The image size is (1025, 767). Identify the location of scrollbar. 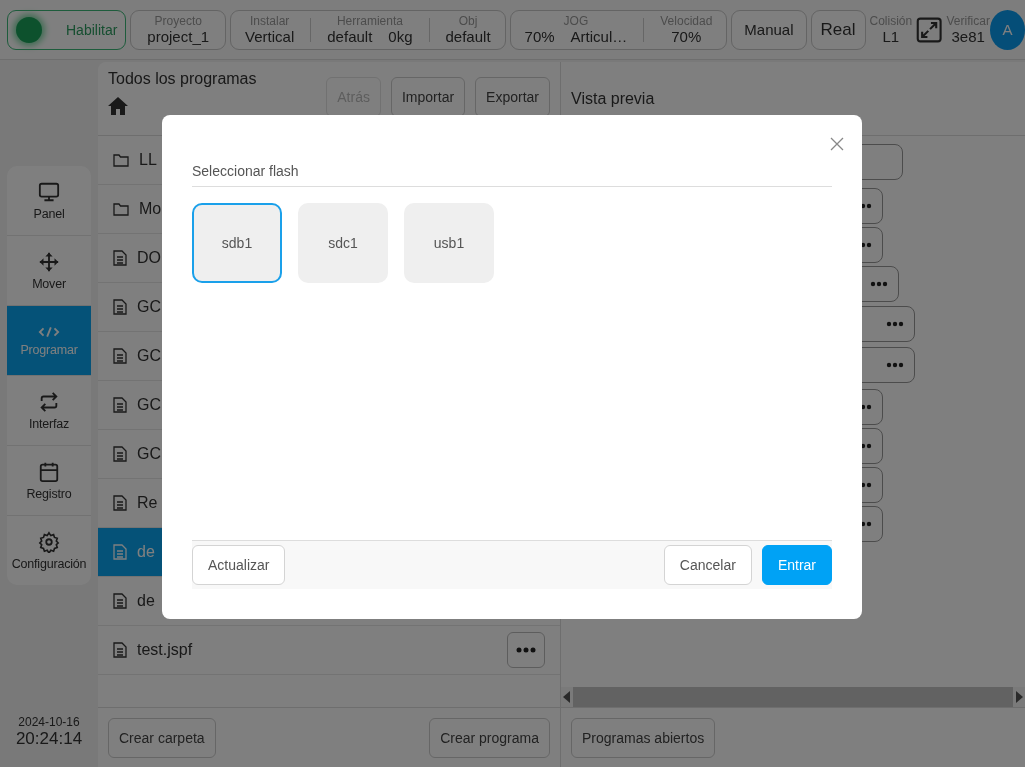
(793, 697).